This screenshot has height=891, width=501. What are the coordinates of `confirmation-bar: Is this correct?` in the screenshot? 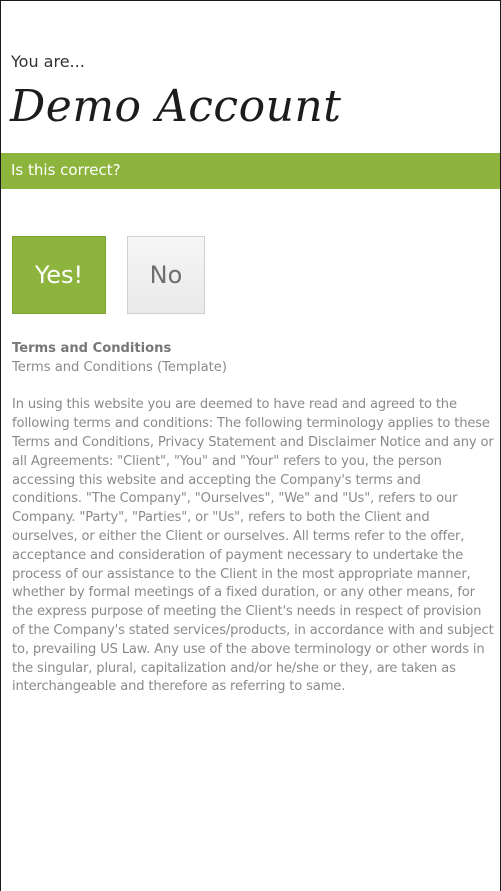 It's located at (250, 171).